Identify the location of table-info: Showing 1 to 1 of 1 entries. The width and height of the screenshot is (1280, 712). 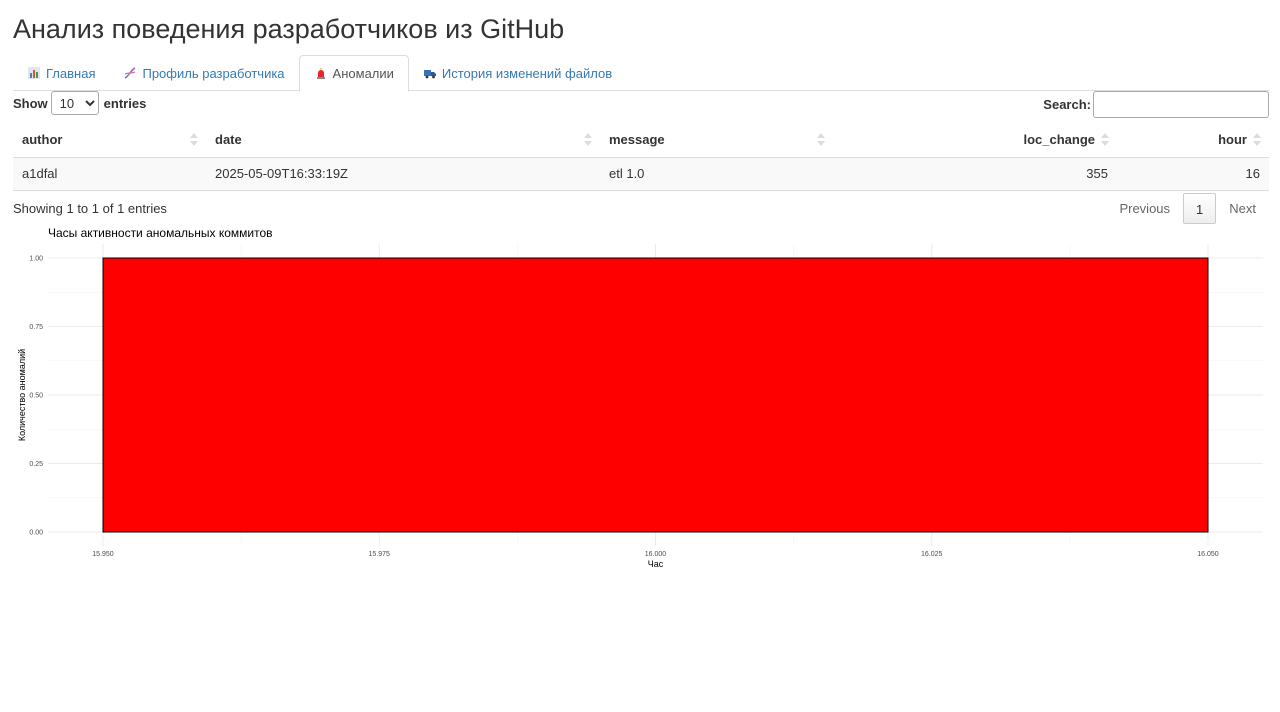
(90, 208).